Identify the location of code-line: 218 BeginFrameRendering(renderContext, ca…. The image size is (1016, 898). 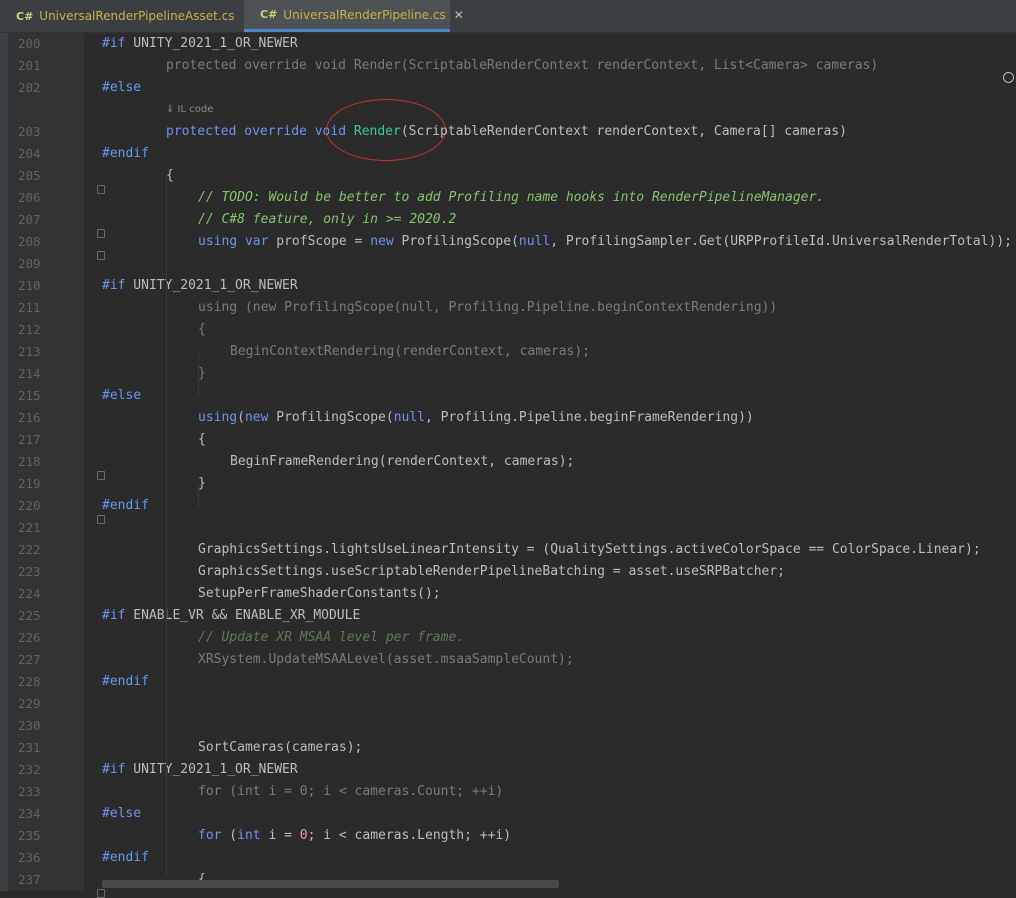
(508, 462).